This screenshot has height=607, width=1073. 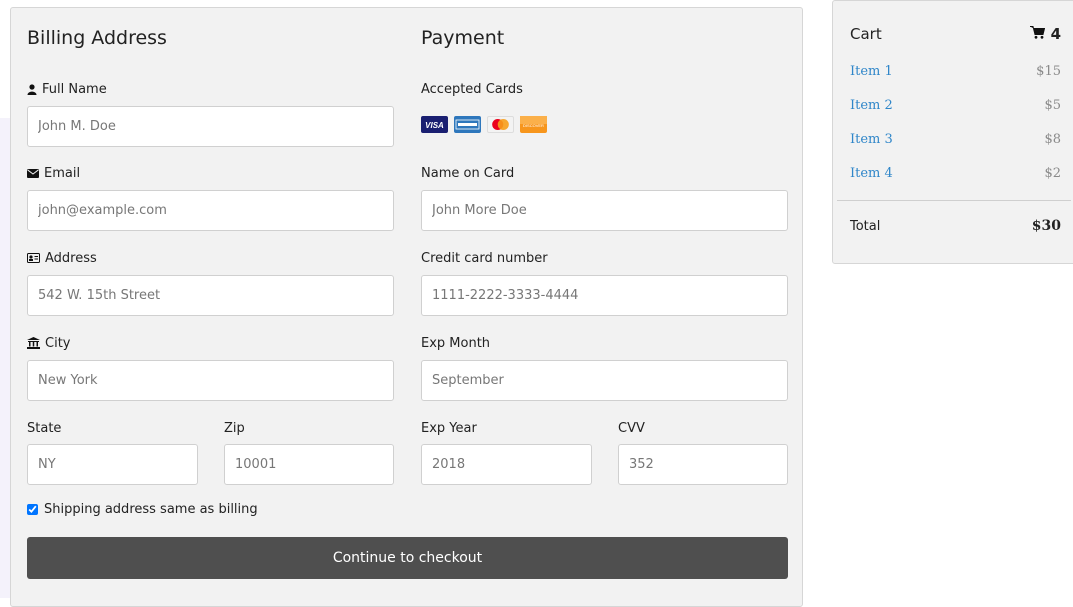 I want to click on amex-icon, so click(x=467, y=124).